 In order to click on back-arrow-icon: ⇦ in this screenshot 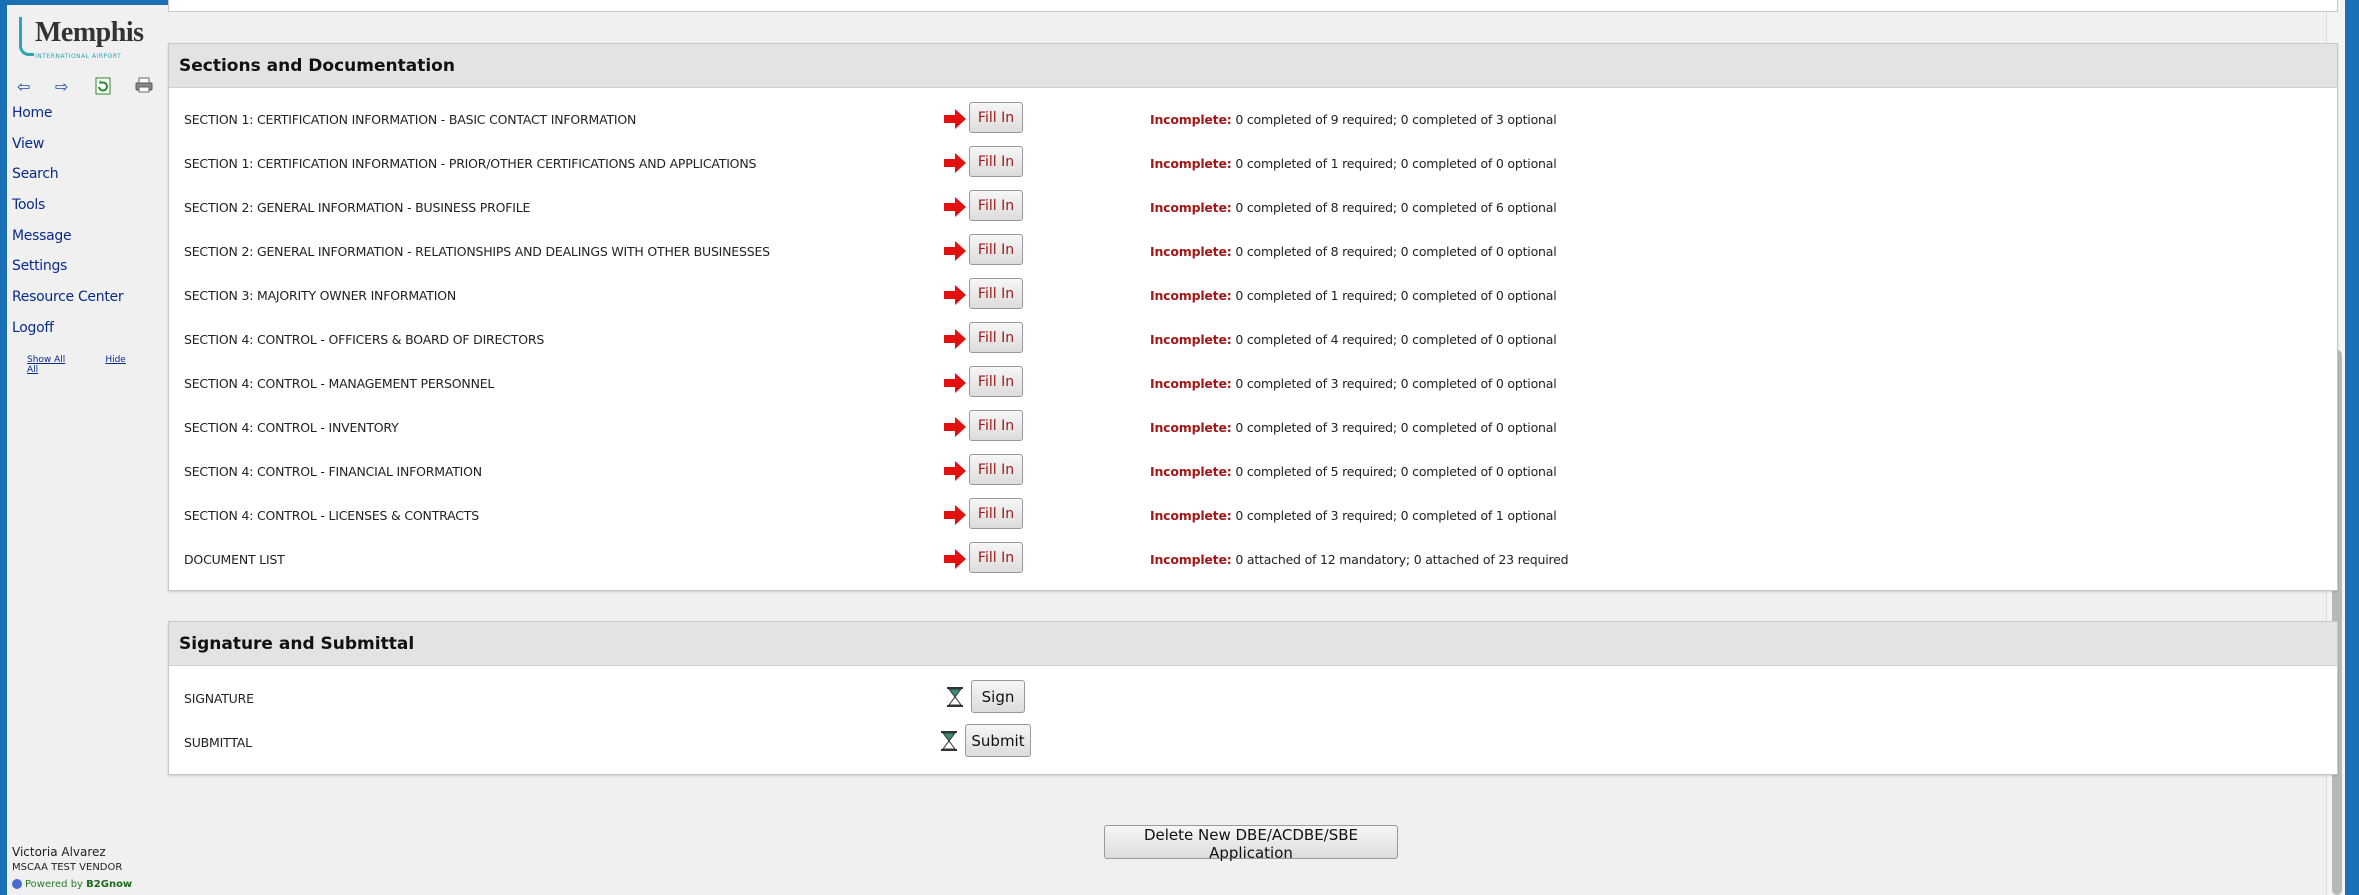, I will do `click(23, 87)`.